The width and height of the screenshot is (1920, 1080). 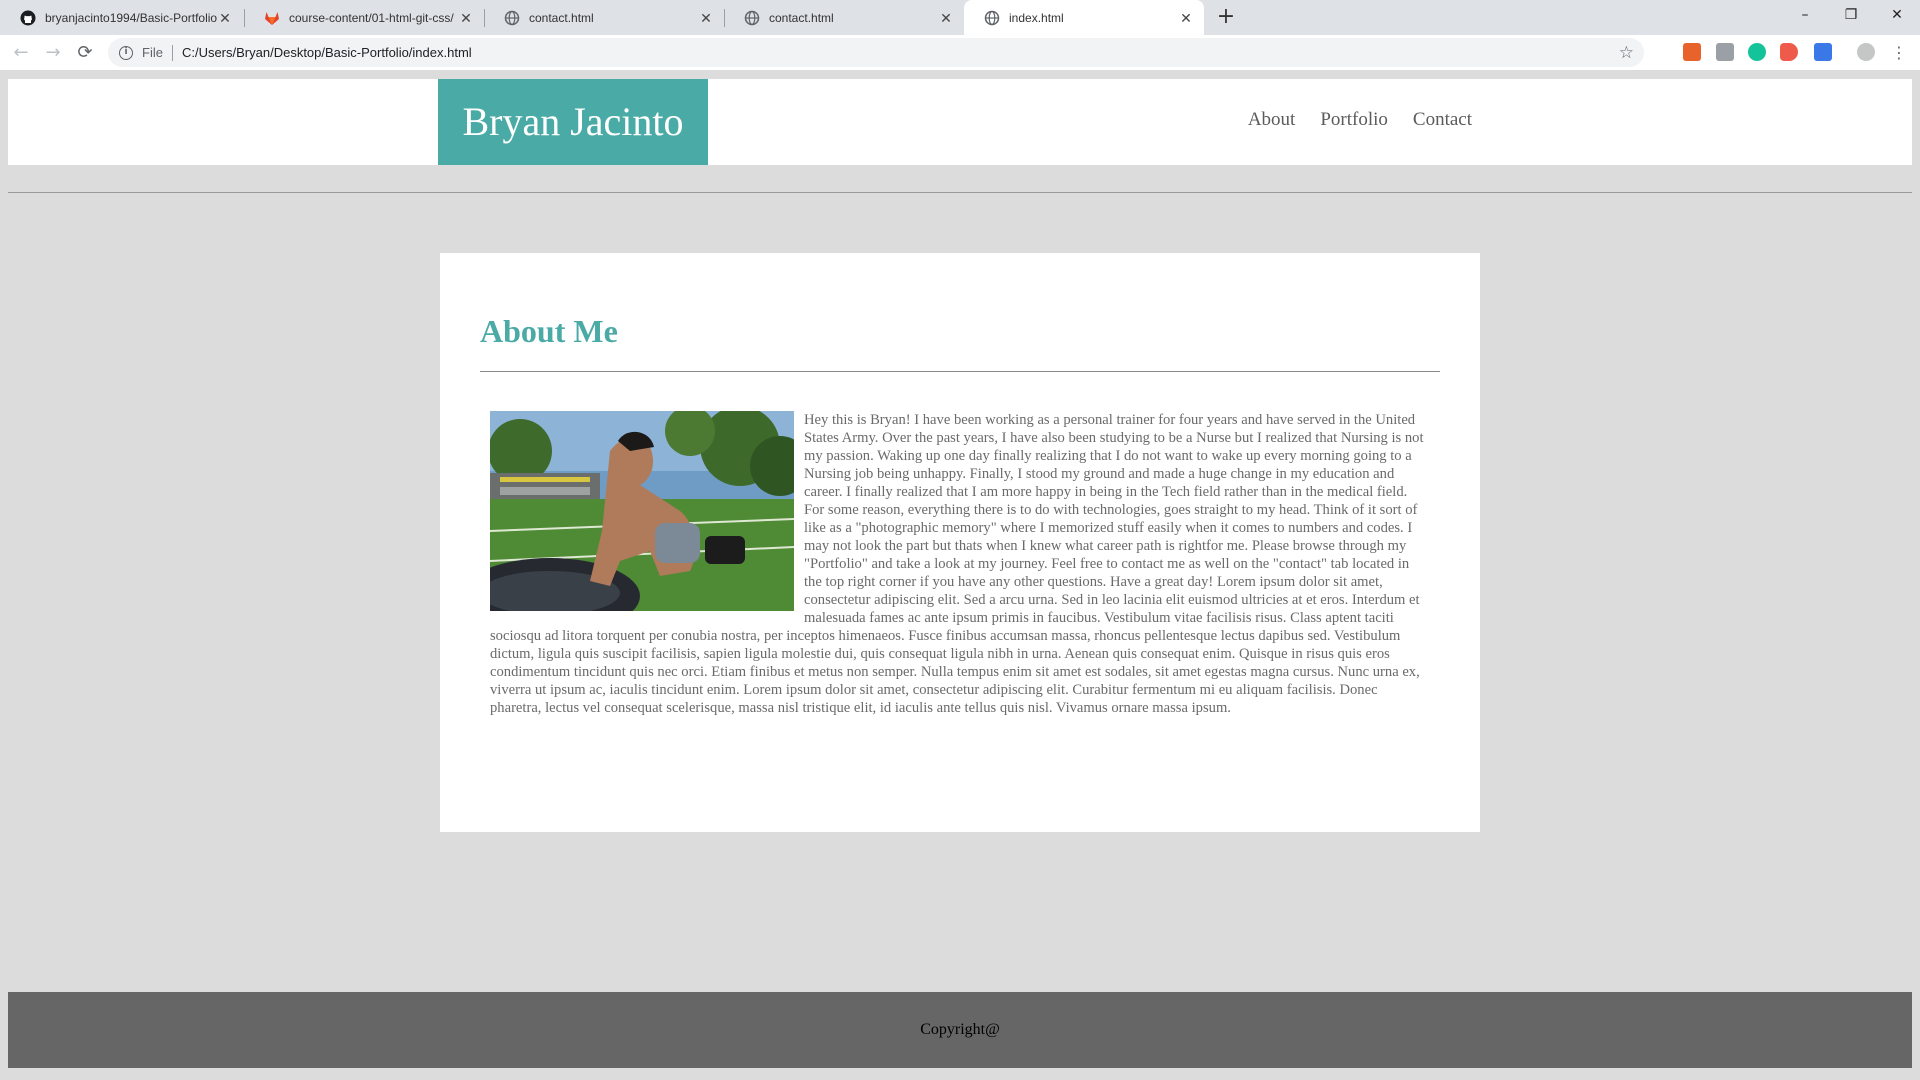 I want to click on profile-avatar-icon, so click(x=1866, y=52).